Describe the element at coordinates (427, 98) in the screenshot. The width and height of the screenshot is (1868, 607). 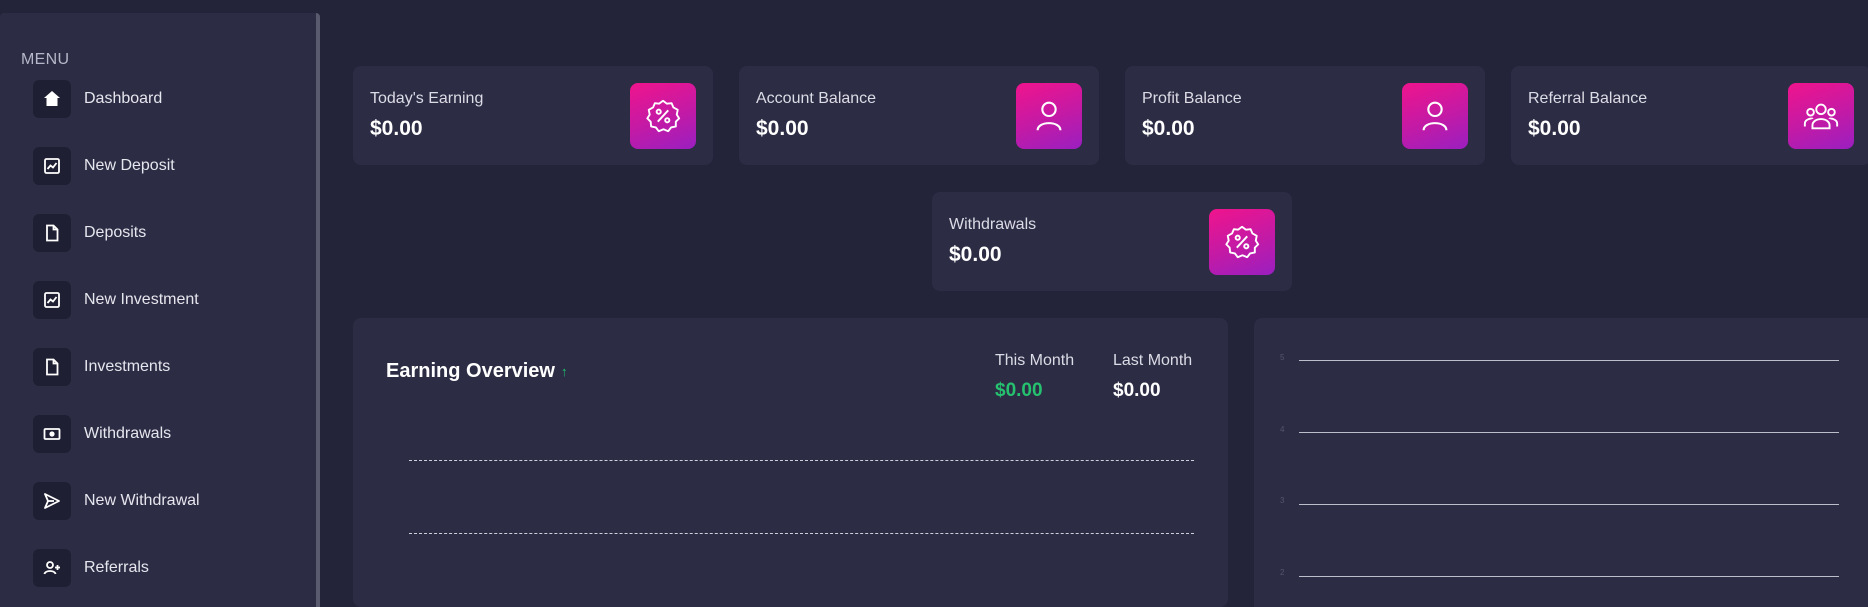
I see `card-label: Today's Earning` at that location.